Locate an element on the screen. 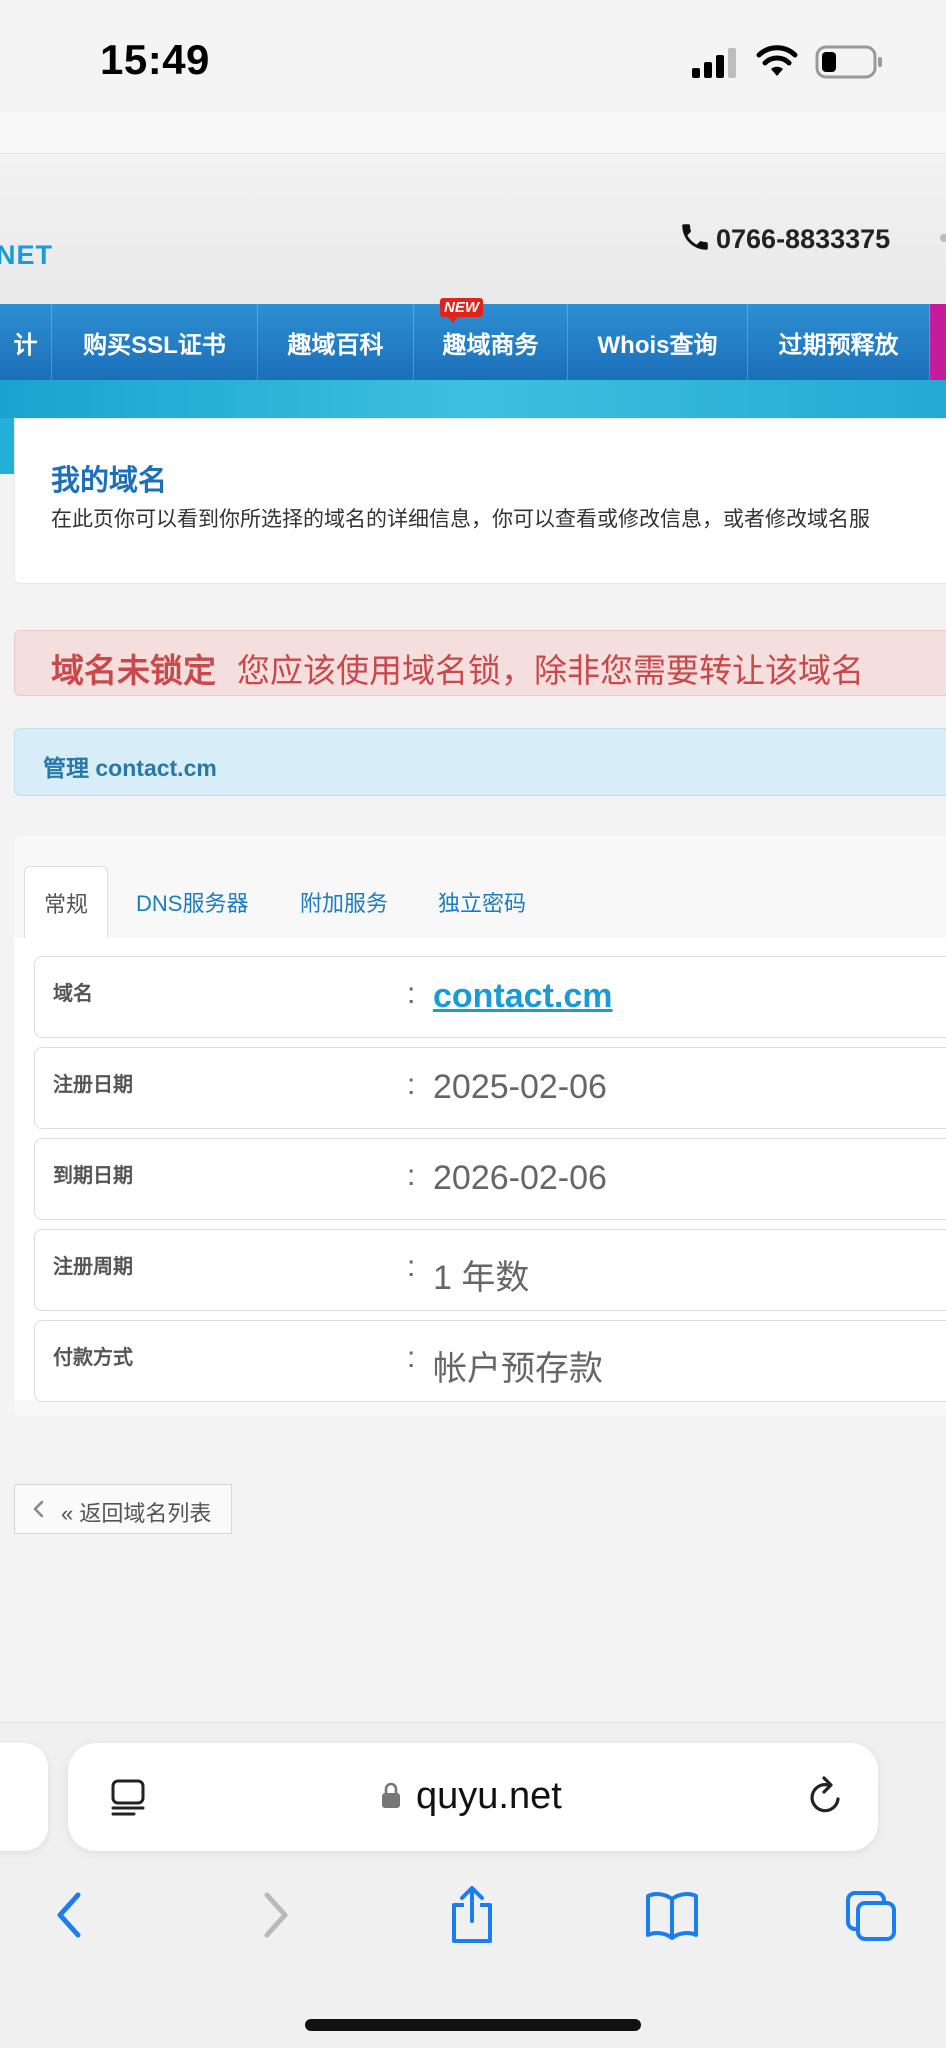  back-icon is located at coordinates (70, 1915).